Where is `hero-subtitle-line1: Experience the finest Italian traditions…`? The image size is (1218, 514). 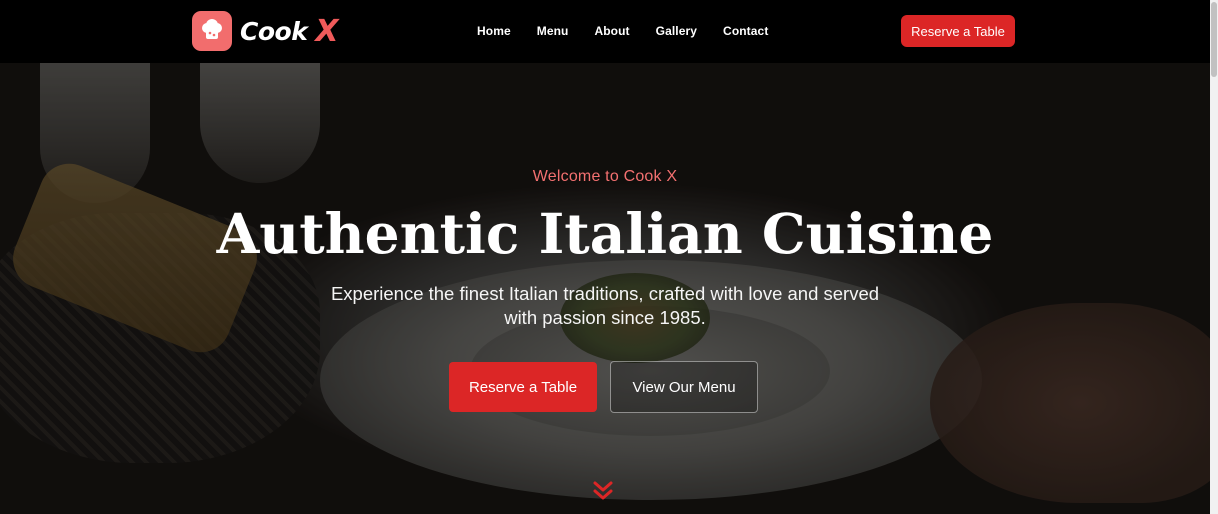
hero-subtitle-line1: Experience the finest Italian traditions… is located at coordinates (605, 293).